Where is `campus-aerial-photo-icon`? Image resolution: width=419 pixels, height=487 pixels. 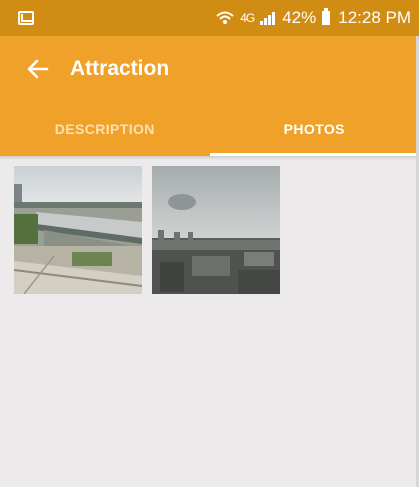 campus-aerial-photo-icon is located at coordinates (78, 230).